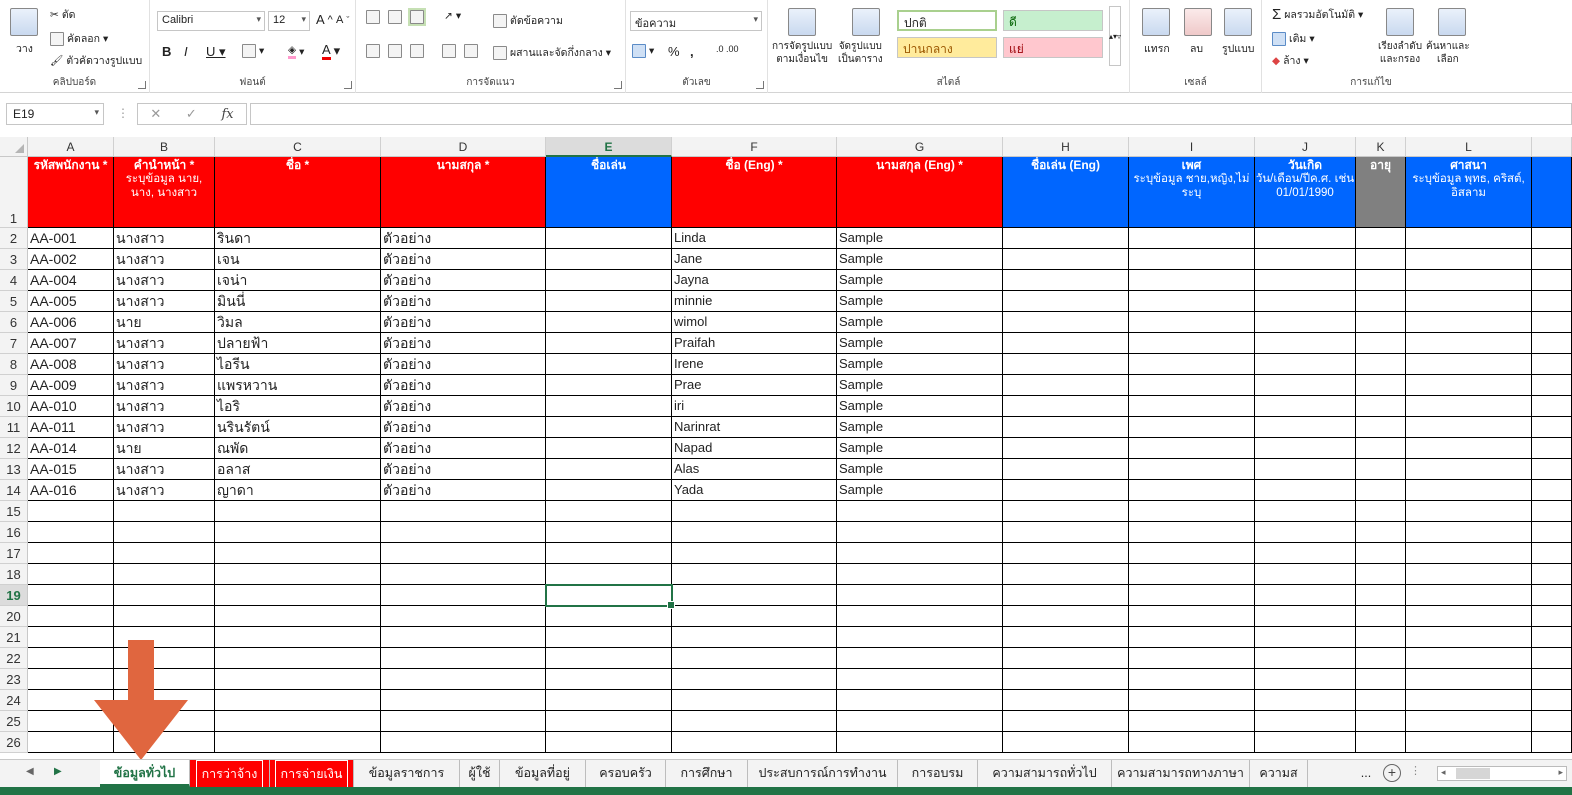 The image size is (1572, 795). What do you see at coordinates (14, 553) in the screenshot?
I see `row-header-17: 17` at bounding box center [14, 553].